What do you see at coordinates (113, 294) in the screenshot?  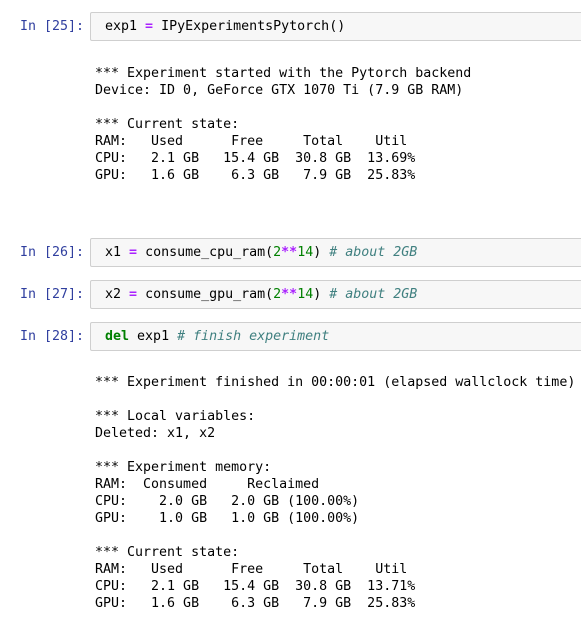 I see `variable-name: x2` at bounding box center [113, 294].